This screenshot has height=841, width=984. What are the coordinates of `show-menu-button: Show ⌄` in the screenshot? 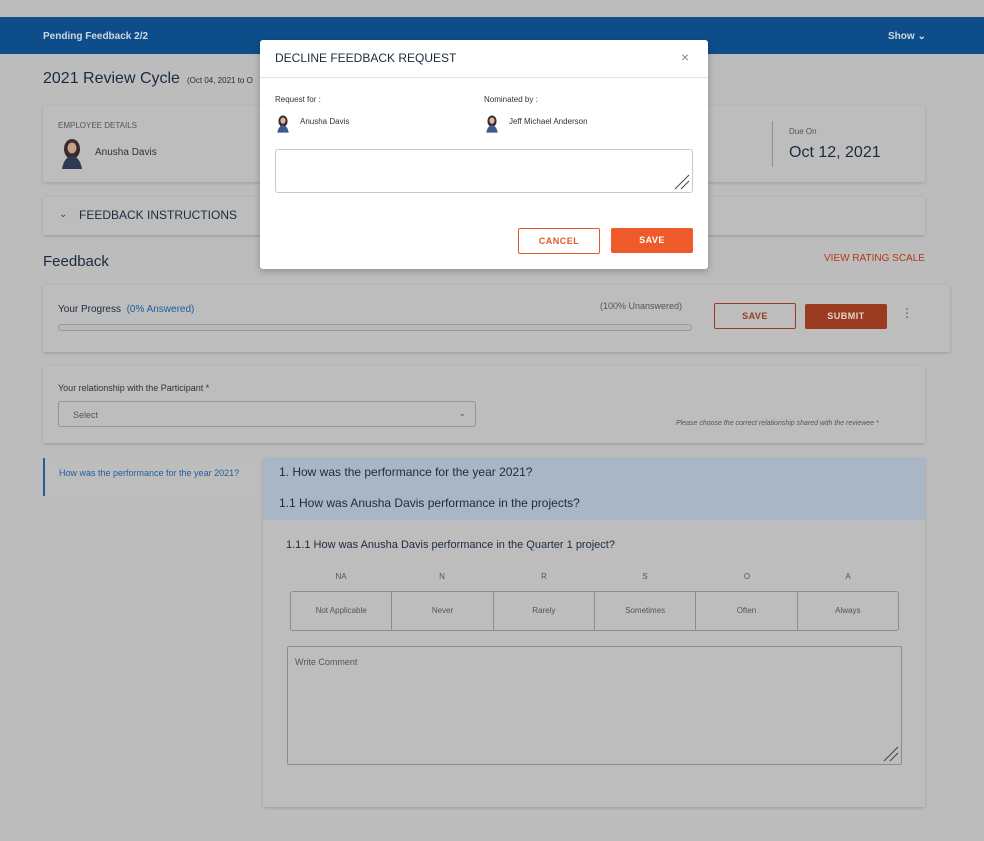 It's located at (907, 36).